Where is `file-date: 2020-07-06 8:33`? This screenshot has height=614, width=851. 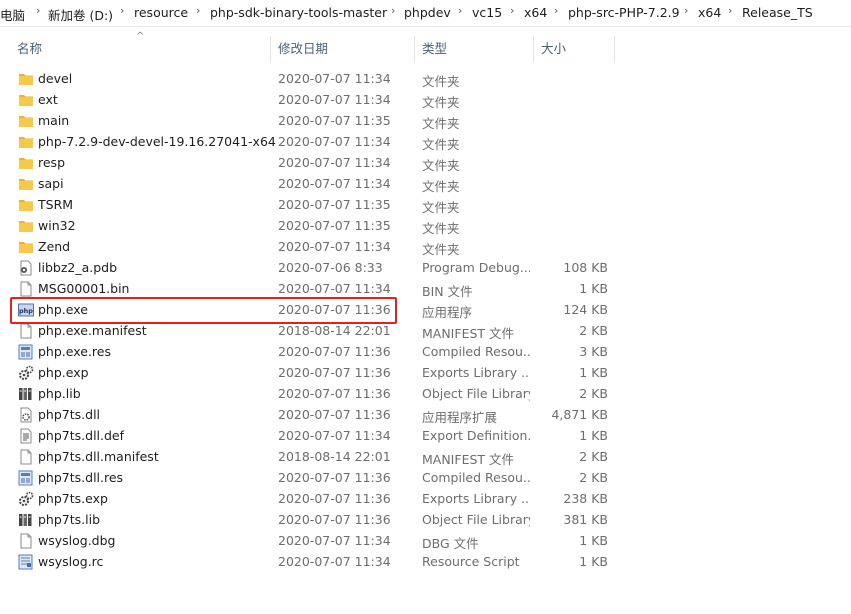 file-date: 2020-07-06 8:33 is located at coordinates (330, 267).